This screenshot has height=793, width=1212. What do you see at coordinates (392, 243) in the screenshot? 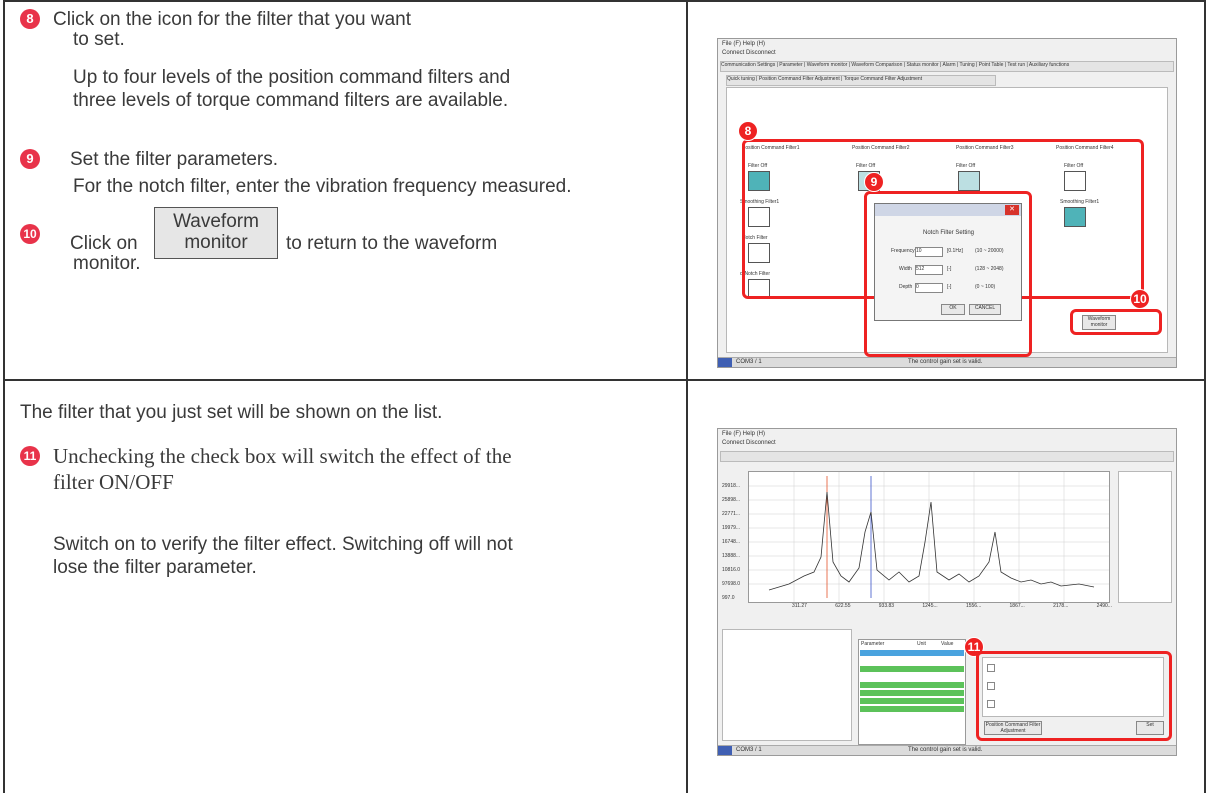
I see `step-10-suffix: to return to the waveform` at bounding box center [392, 243].